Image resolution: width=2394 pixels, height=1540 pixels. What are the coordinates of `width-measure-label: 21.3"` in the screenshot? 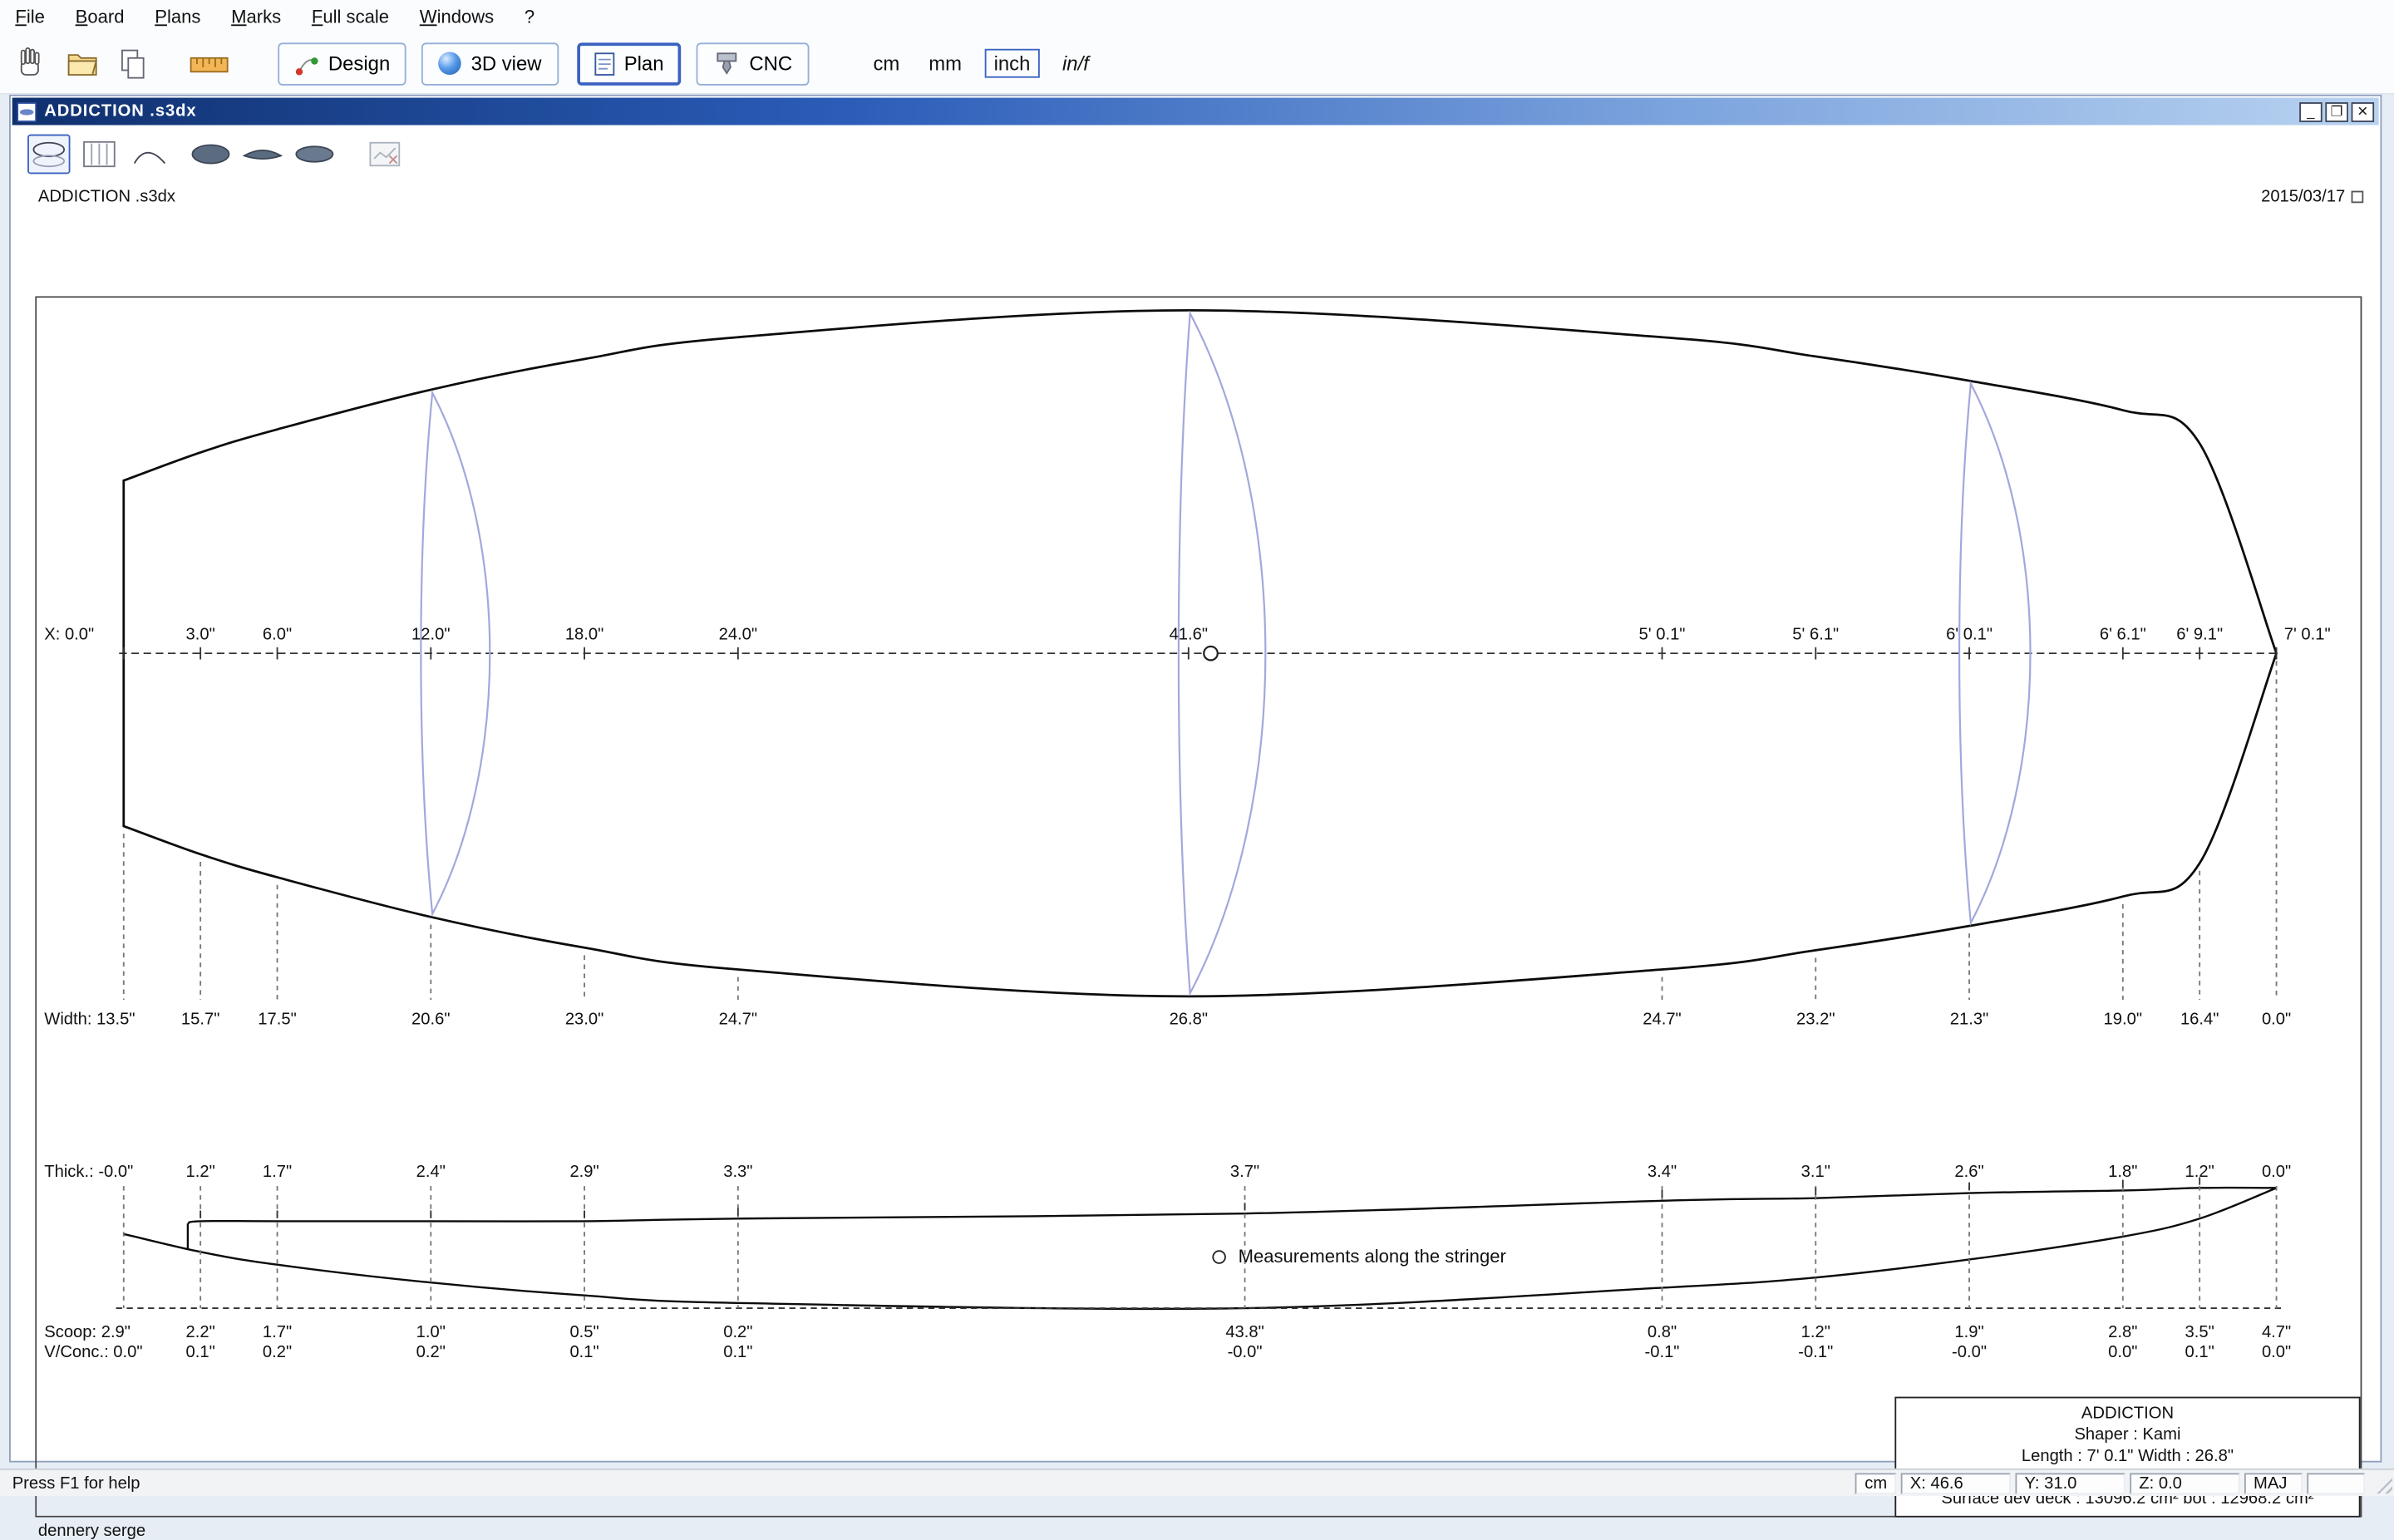 It's located at (1969, 1019).